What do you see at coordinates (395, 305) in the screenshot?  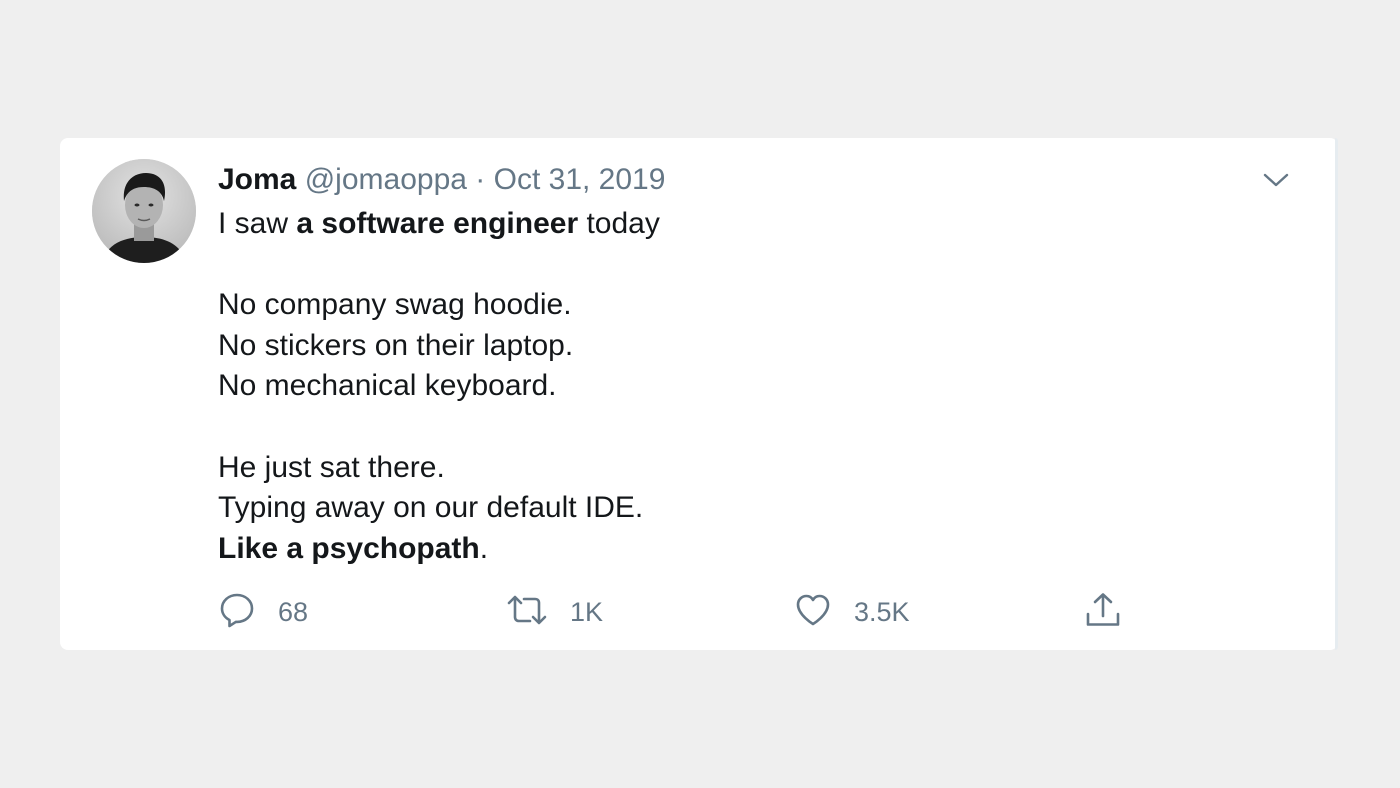 I see `tweet-line-2: No company swag hoodie.` at bounding box center [395, 305].